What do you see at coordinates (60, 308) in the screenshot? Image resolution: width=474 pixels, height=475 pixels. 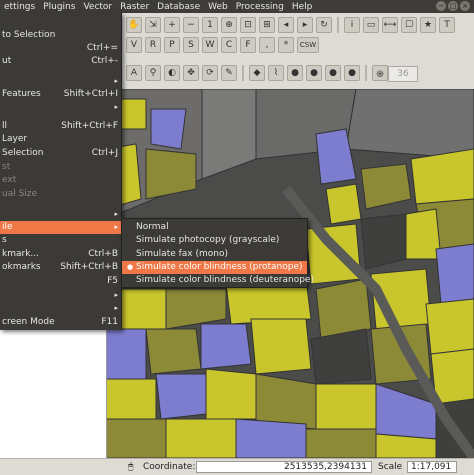 I see `menu-item-submenu-e: ▸` at bounding box center [60, 308].